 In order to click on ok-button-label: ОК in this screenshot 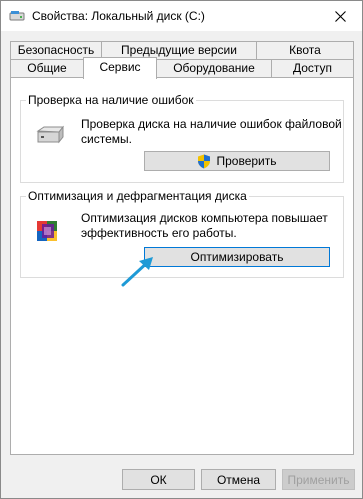, I will do `click(158, 479)`.